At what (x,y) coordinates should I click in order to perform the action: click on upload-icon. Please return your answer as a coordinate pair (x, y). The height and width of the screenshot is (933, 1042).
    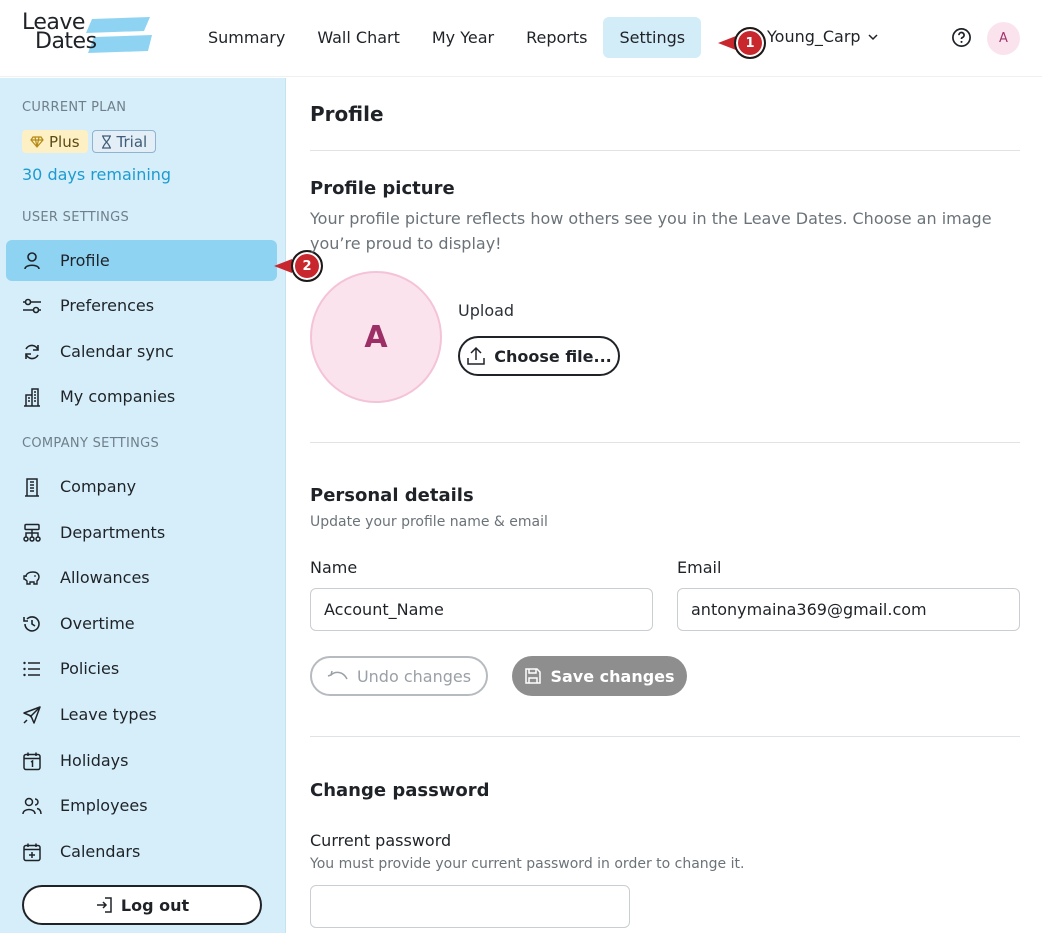
    Looking at the image, I should click on (476, 355).